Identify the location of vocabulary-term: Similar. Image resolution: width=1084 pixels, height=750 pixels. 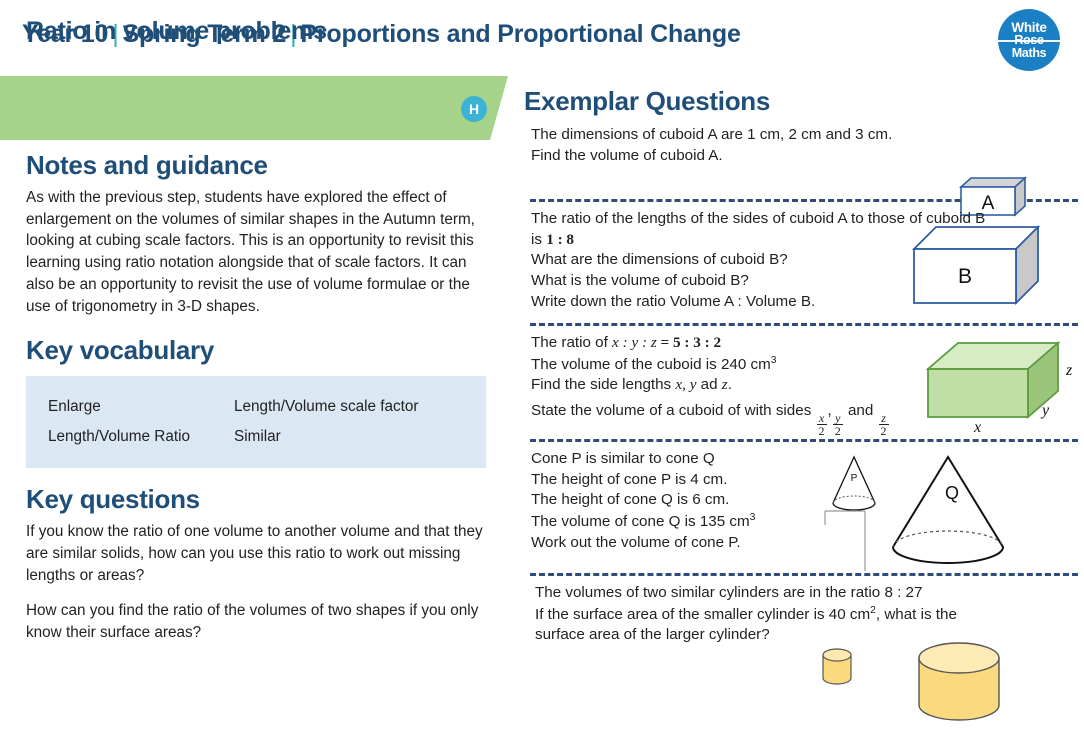
(257, 437).